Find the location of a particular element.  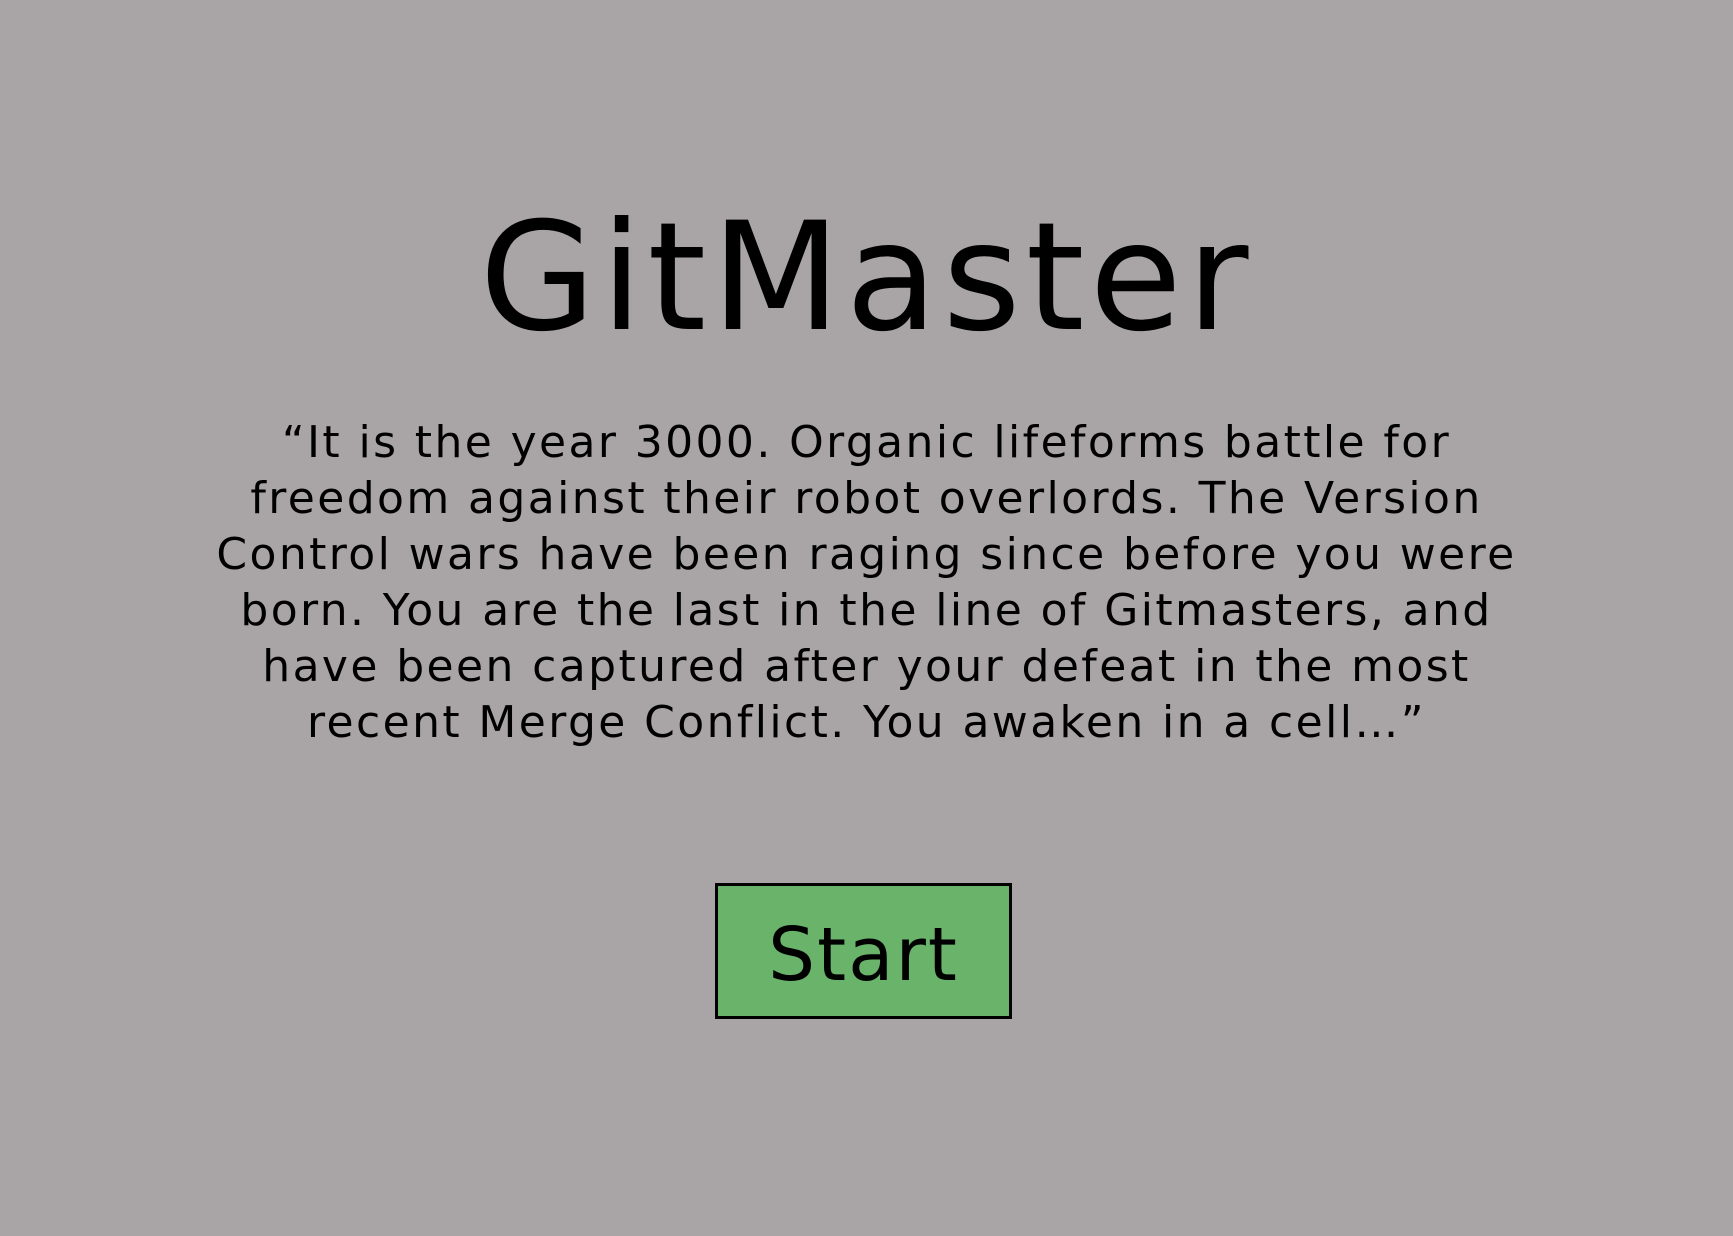

start-button: Start is located at coordinates (863, 951).